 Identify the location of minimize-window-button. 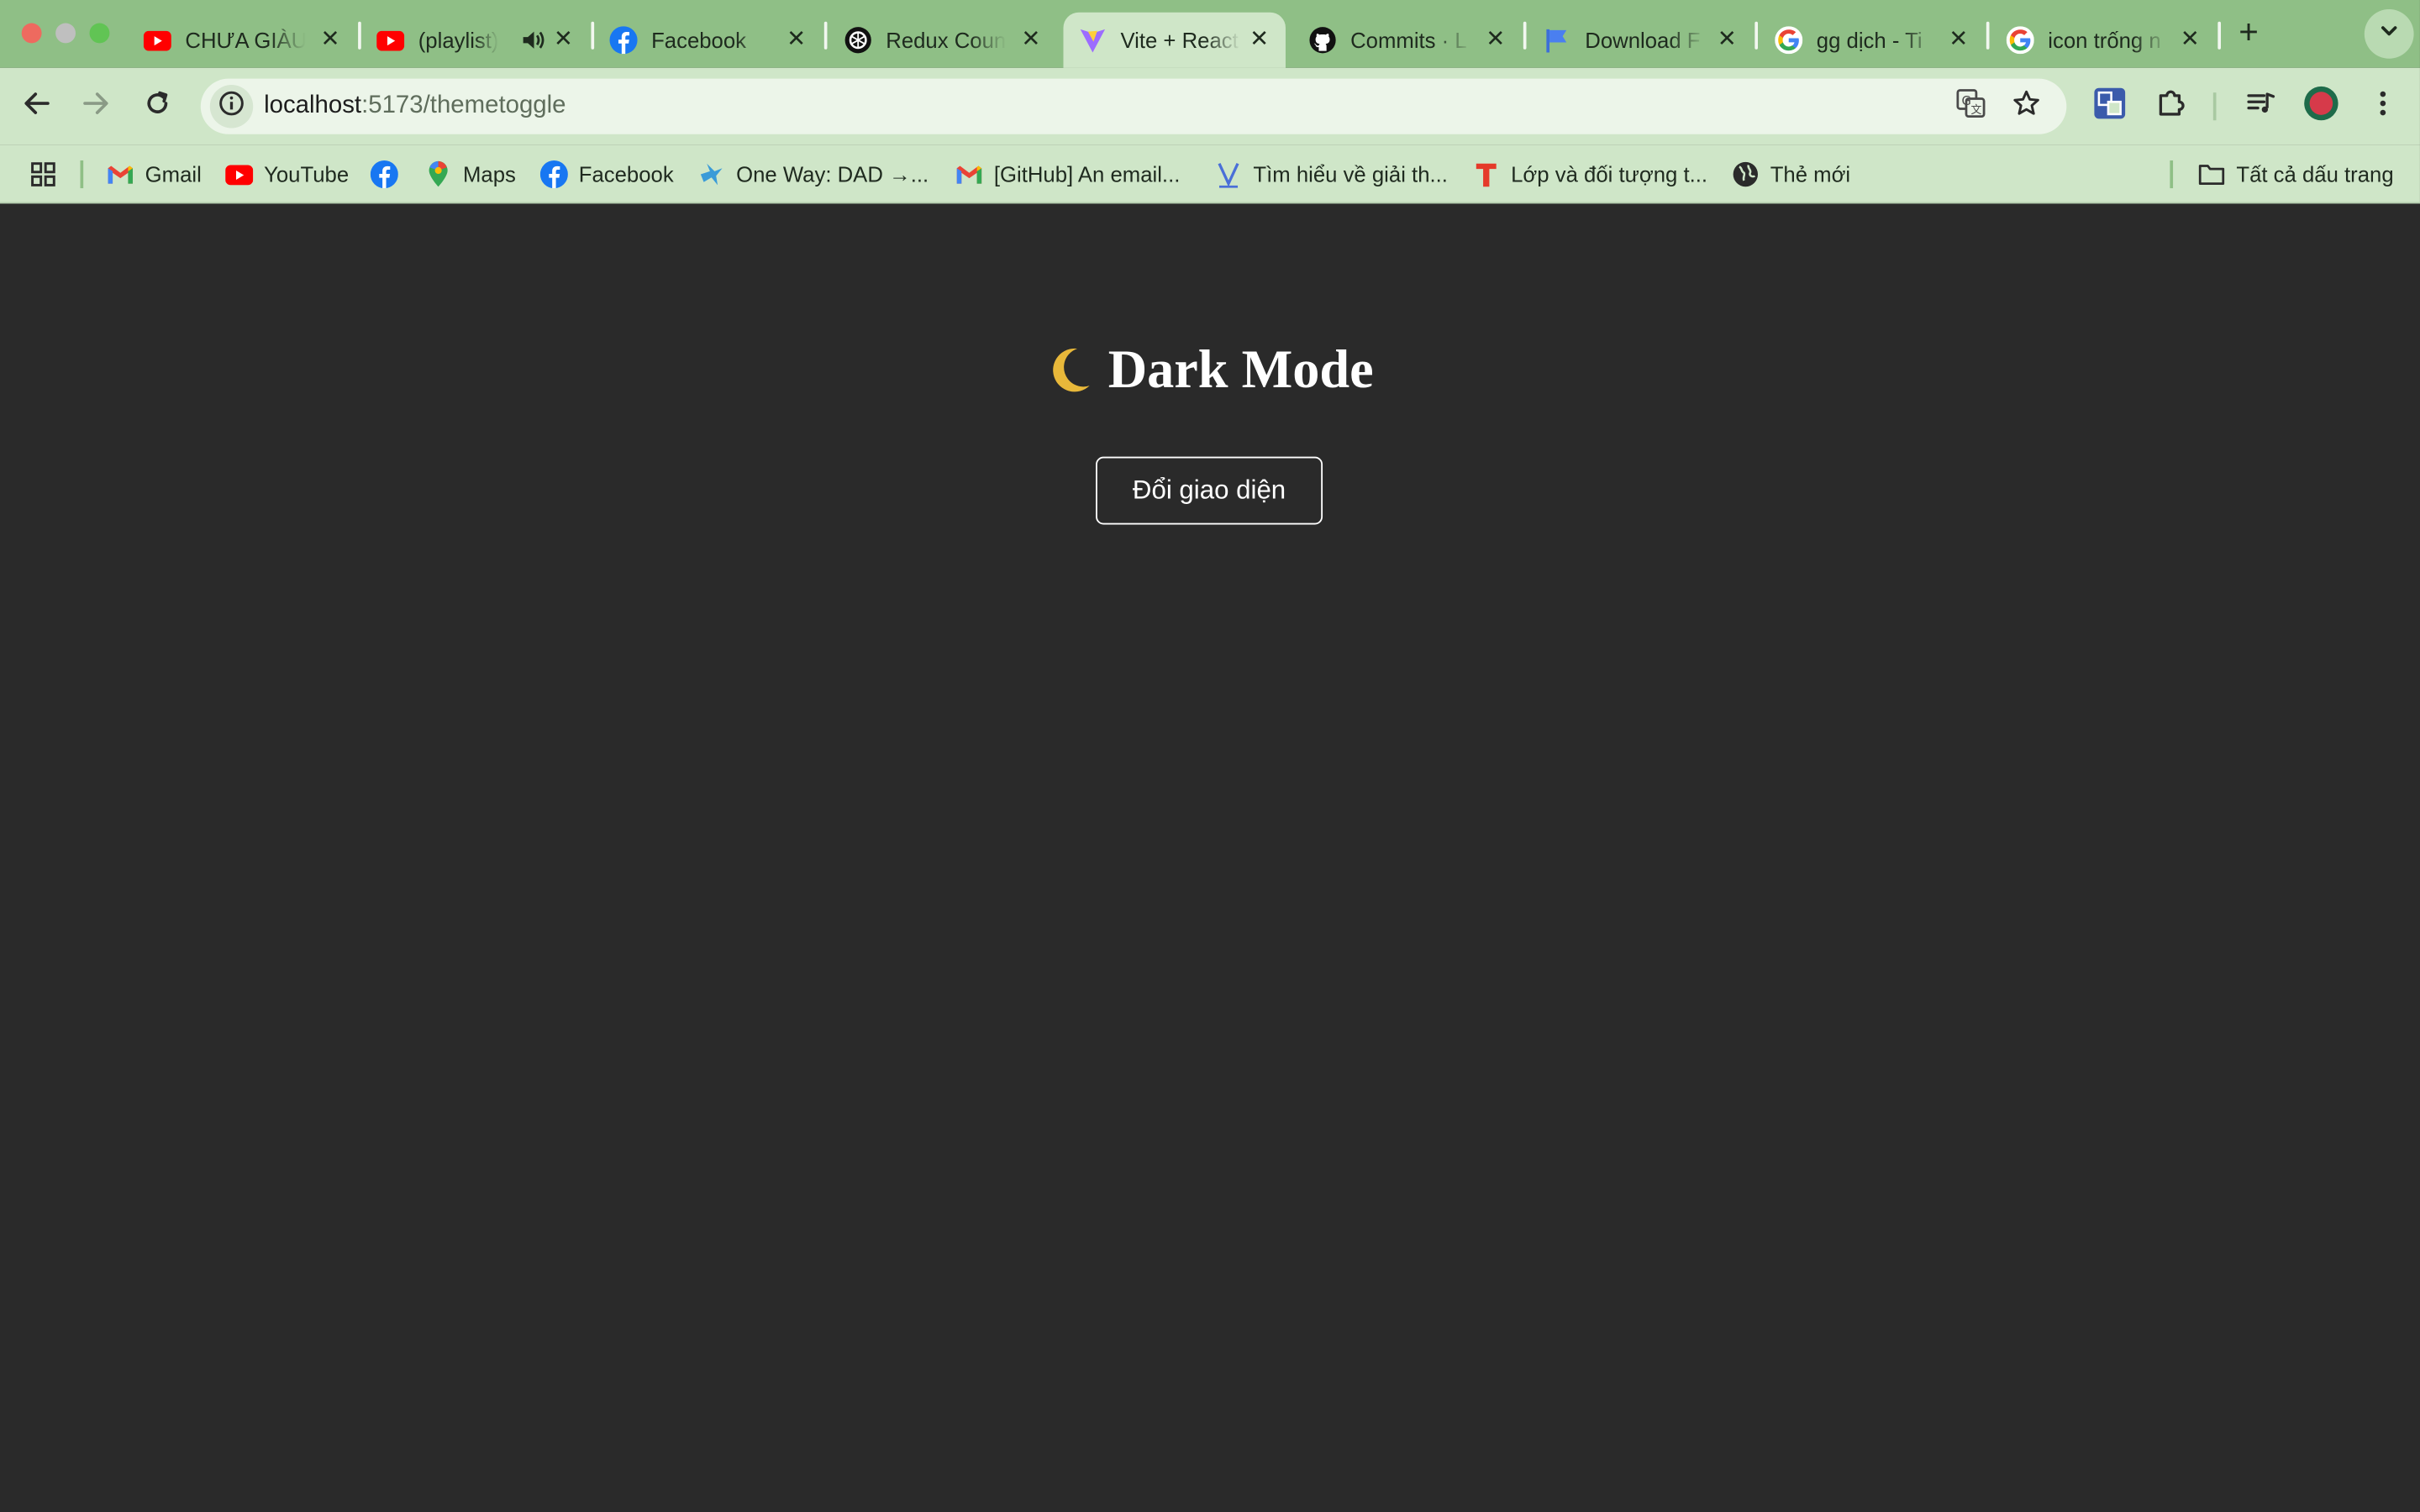
(65, 33).